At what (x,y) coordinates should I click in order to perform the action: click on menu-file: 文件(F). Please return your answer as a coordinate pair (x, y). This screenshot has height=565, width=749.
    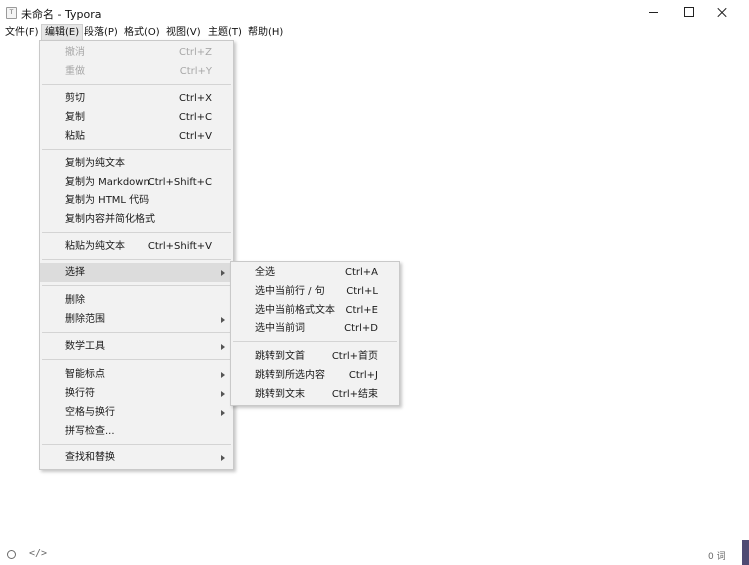
    Looking at the image, I should click on (22, 32).